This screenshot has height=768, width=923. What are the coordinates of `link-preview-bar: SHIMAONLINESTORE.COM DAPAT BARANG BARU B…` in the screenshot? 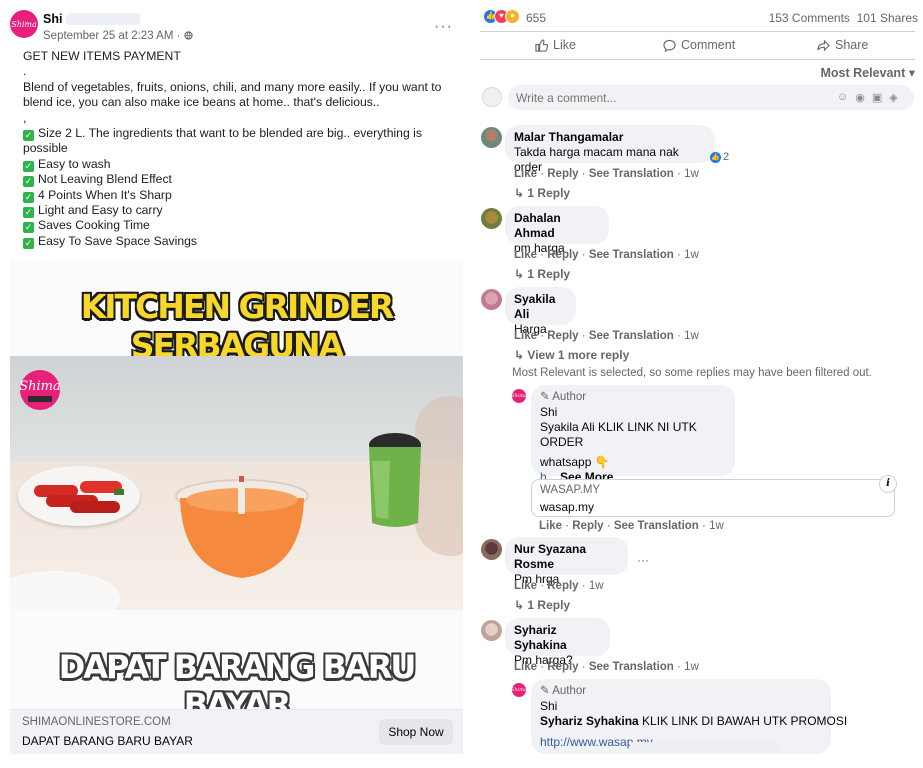 It's located at (236, 731).